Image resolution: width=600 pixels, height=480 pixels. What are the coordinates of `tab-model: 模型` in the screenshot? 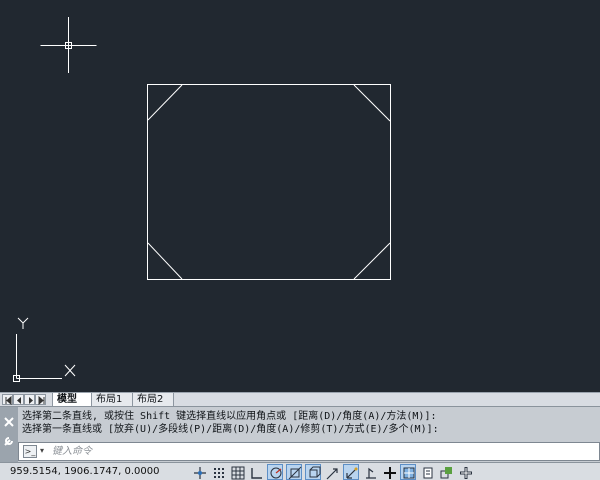 It's located at (72, 400).